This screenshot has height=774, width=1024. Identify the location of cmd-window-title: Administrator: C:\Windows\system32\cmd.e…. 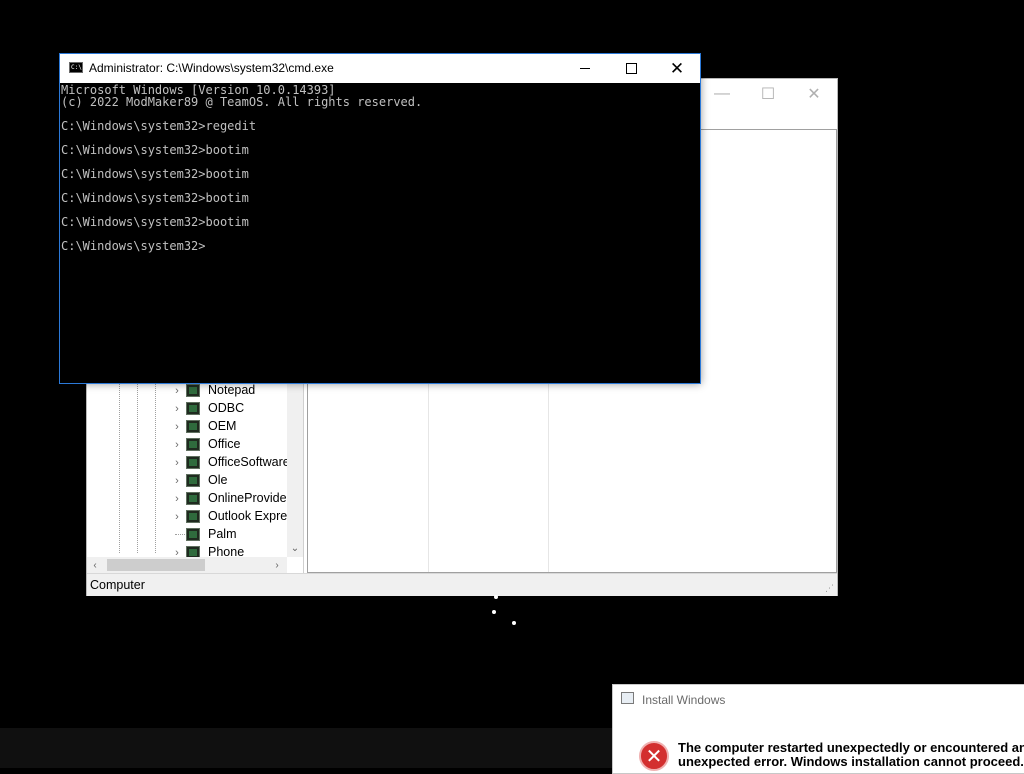
(211, 68).